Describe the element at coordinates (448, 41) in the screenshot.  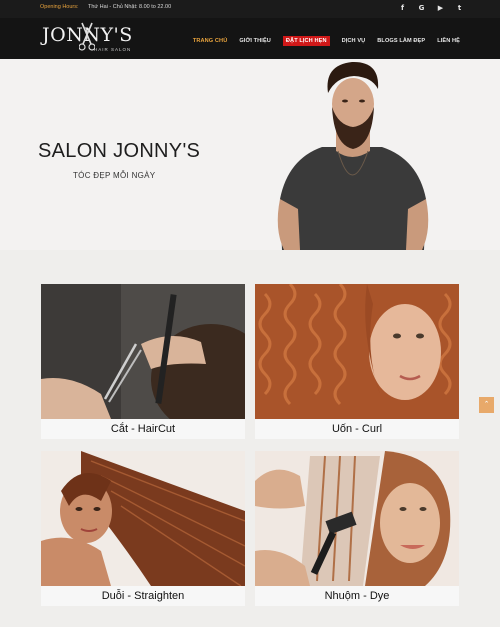
I see `nav-contact: LIÊN HỆ` at that location.